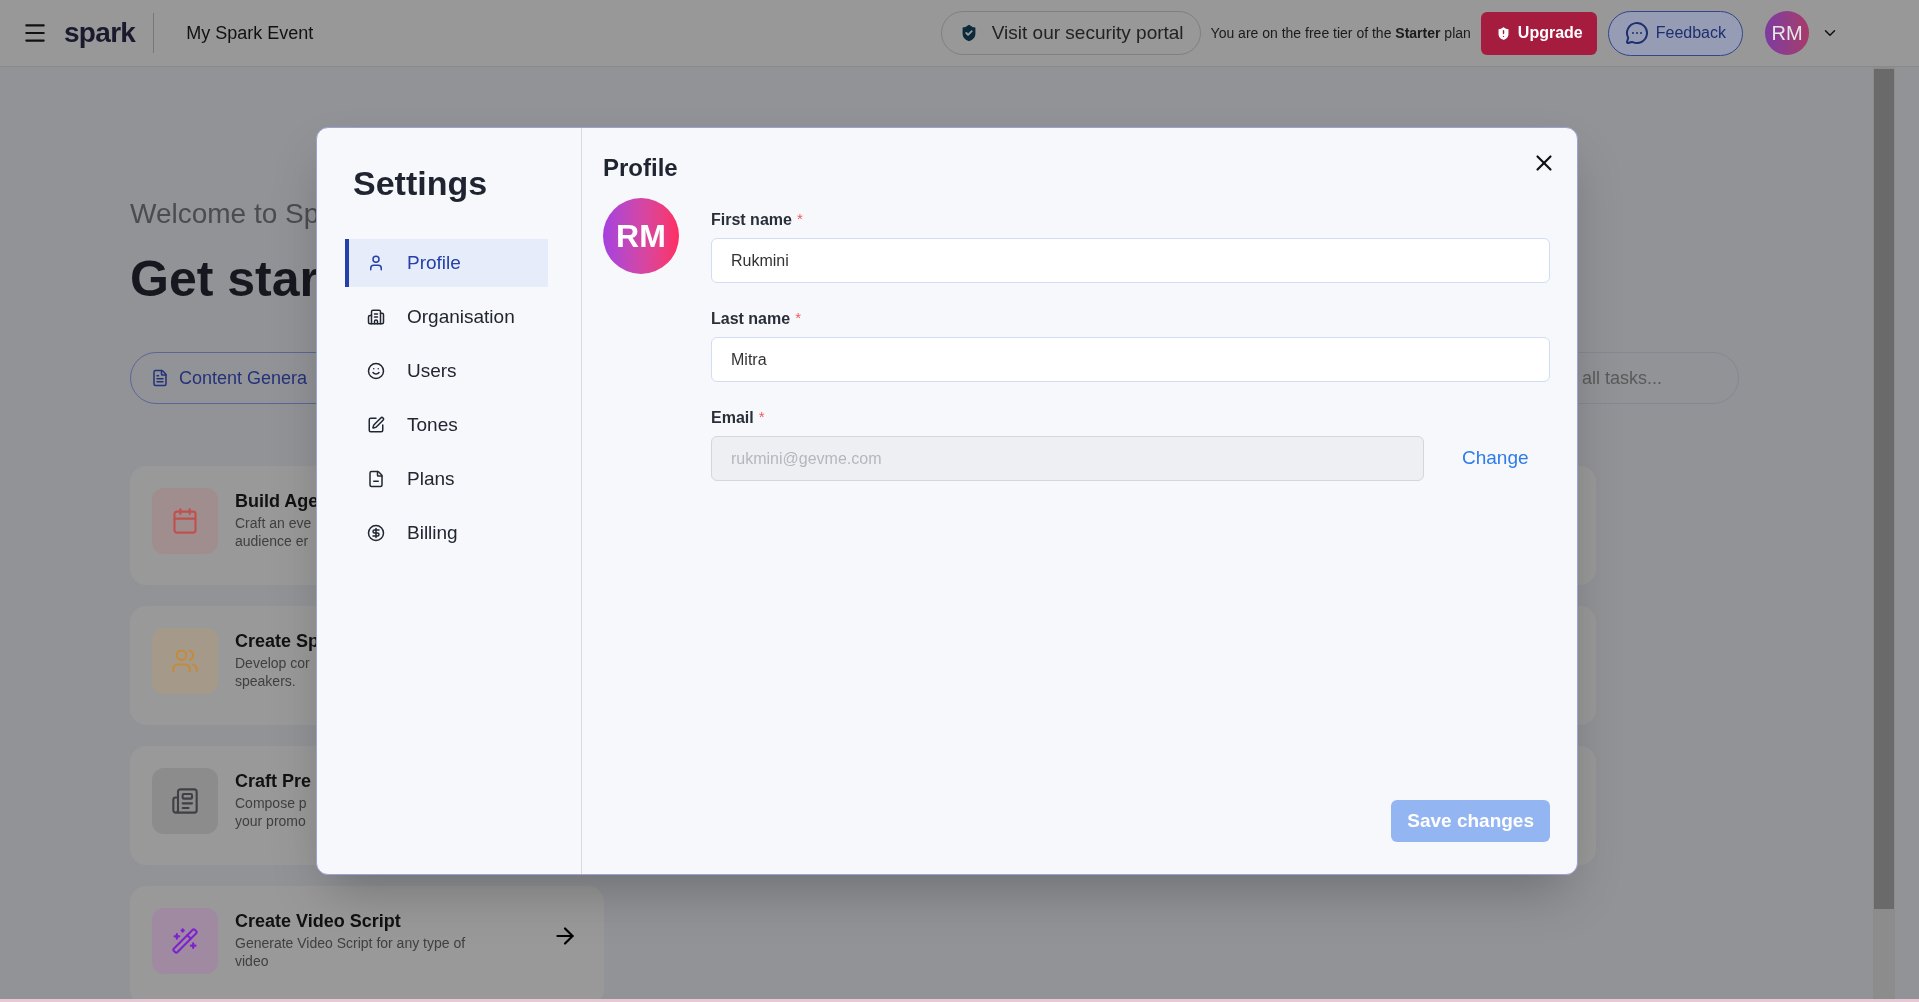 The image size is (1919, 1002). What do you see at coordinates (446, 317) in the screenshot?
I see `settings-nav-item: Organisation` at bounding box center [446, 317].